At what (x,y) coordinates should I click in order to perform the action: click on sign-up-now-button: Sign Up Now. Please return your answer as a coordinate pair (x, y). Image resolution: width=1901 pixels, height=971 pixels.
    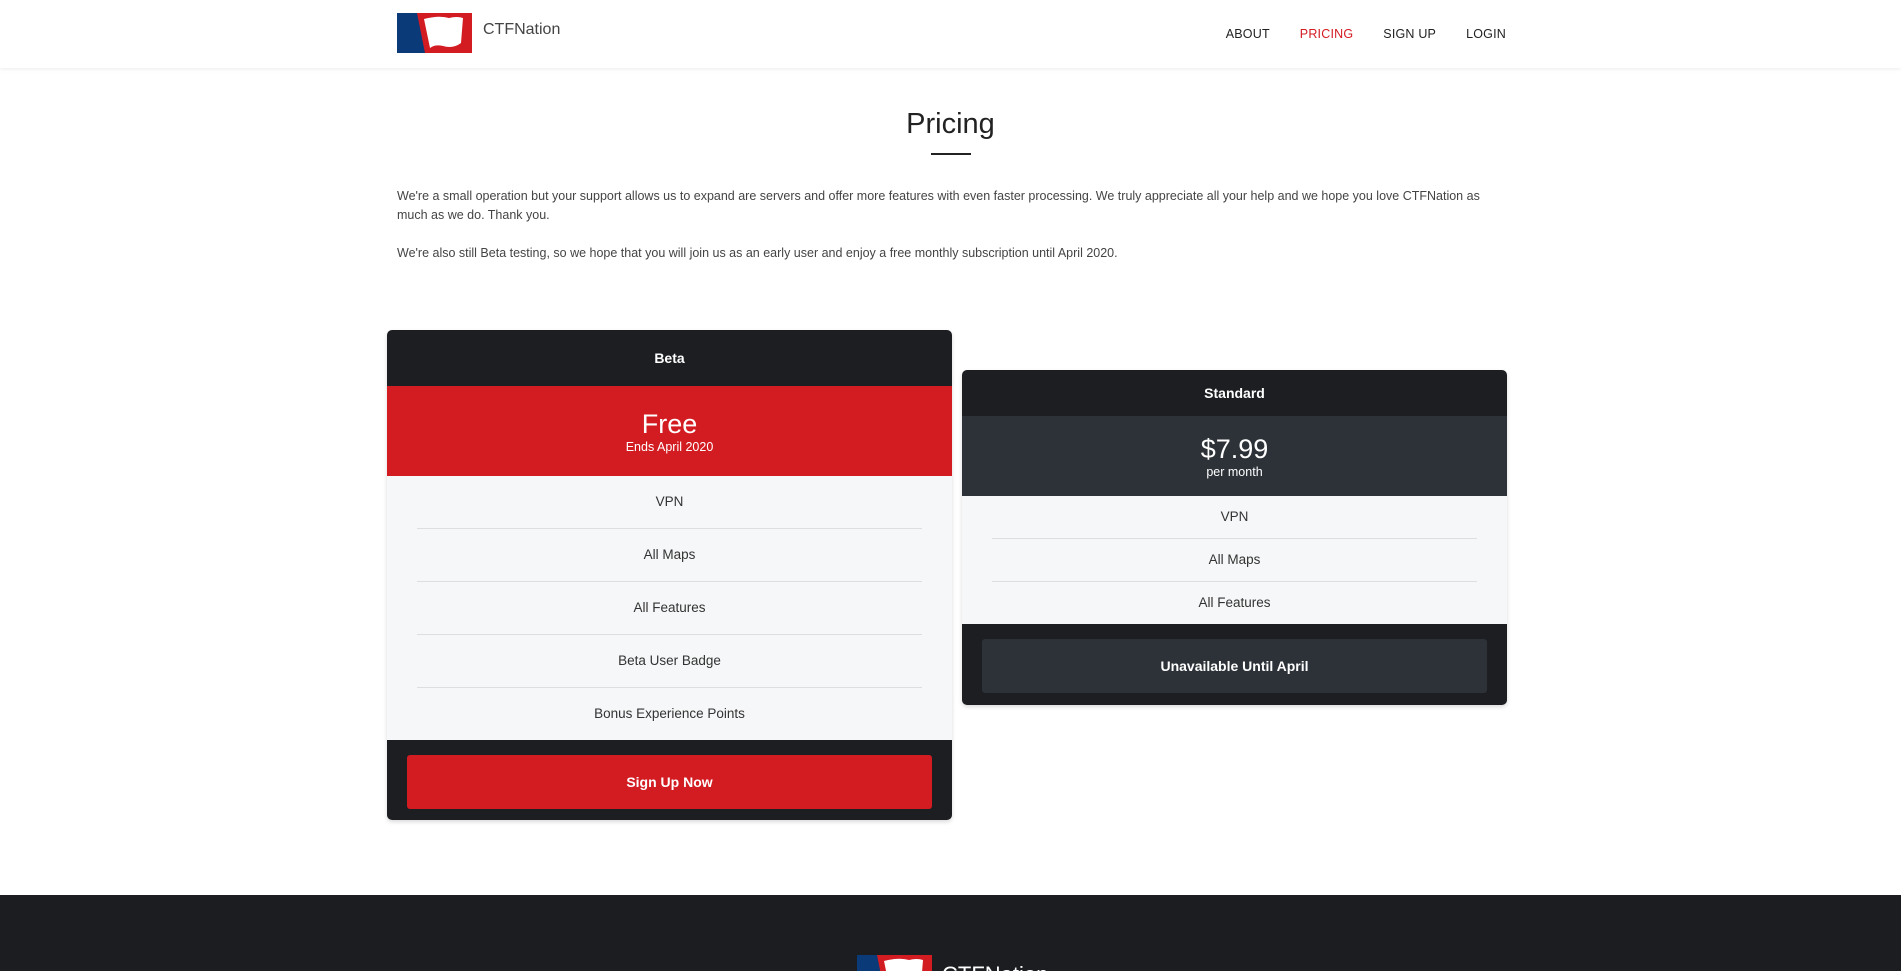
    Looking at the image, I should click on (669, 782).